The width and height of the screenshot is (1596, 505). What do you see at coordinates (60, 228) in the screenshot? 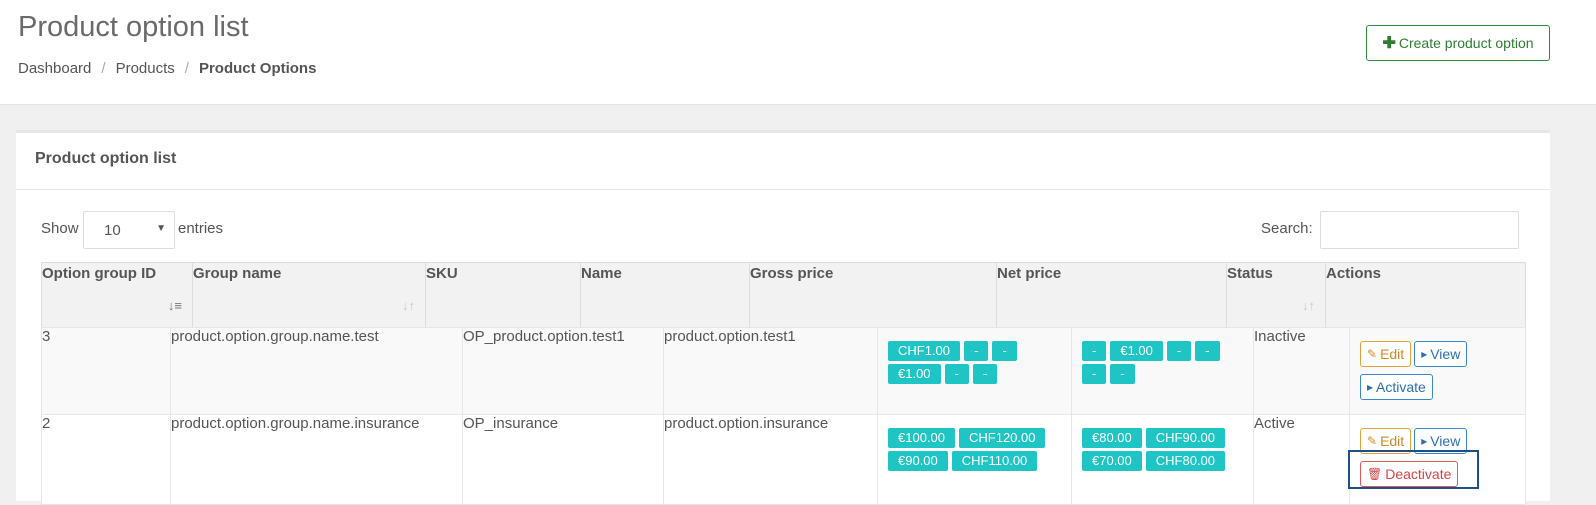
I see `show-label: Show` at bounding box center [60, 228].